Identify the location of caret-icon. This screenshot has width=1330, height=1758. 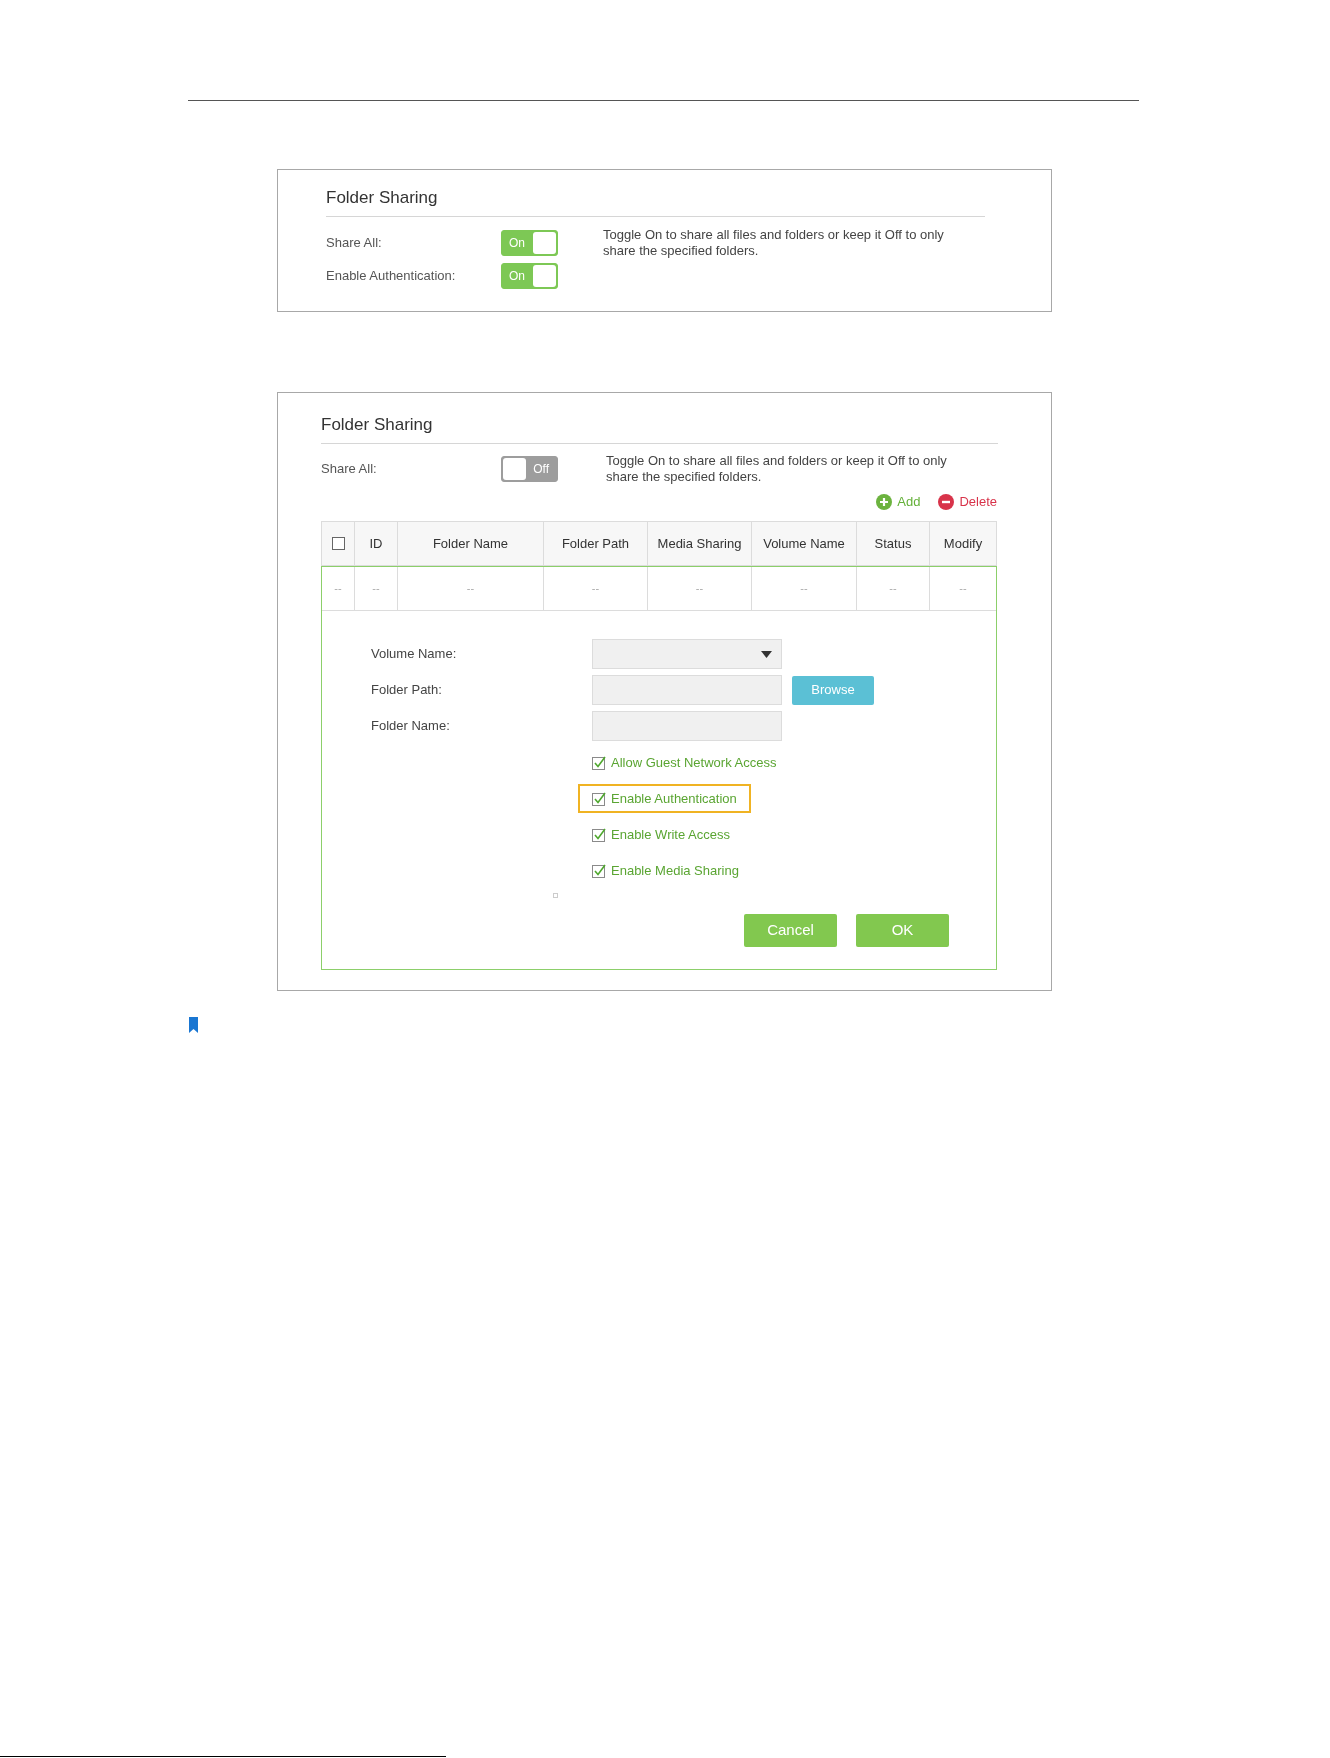
(766, 654).